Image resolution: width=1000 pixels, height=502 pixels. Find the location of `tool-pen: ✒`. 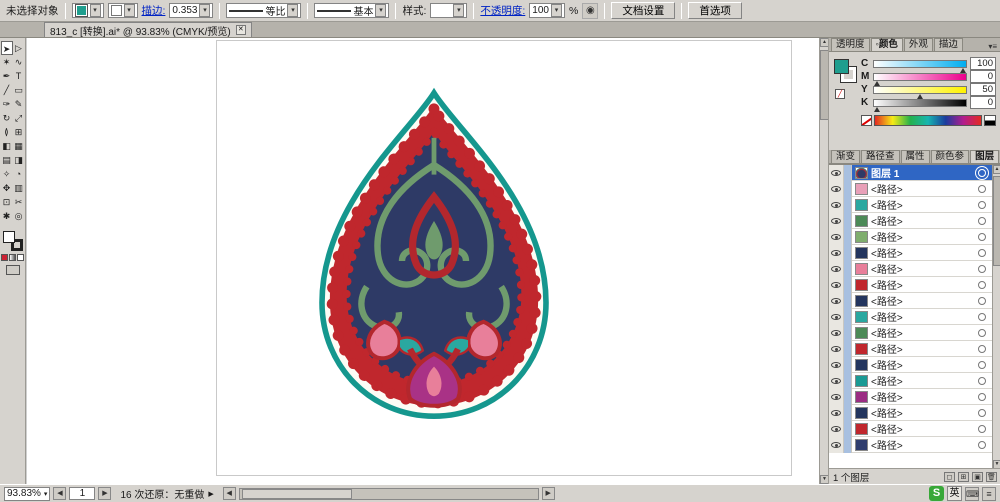

tool-pen: ✒ is located at coordinates (7, 76).